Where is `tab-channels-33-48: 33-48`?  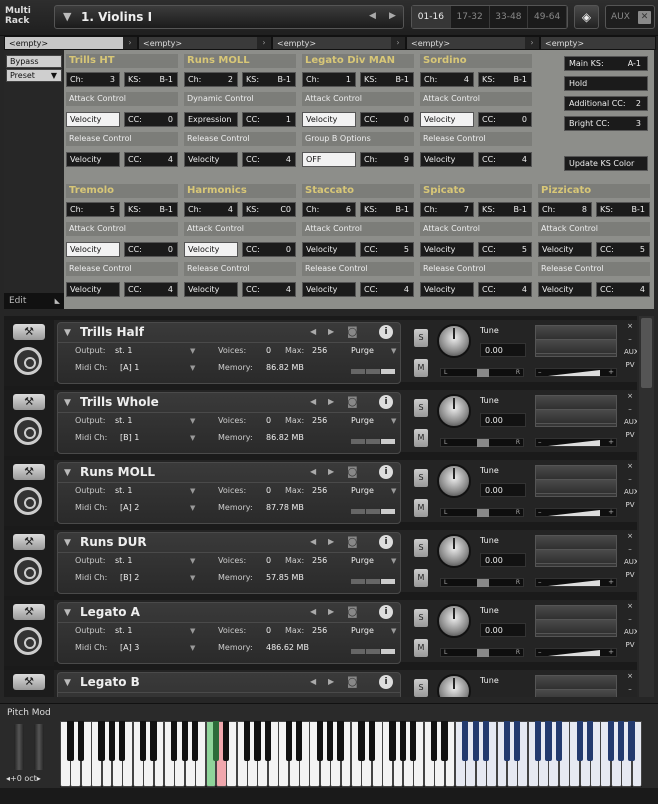 tab-channels-33-48: 33-48 is located at coordinates (509, 17).